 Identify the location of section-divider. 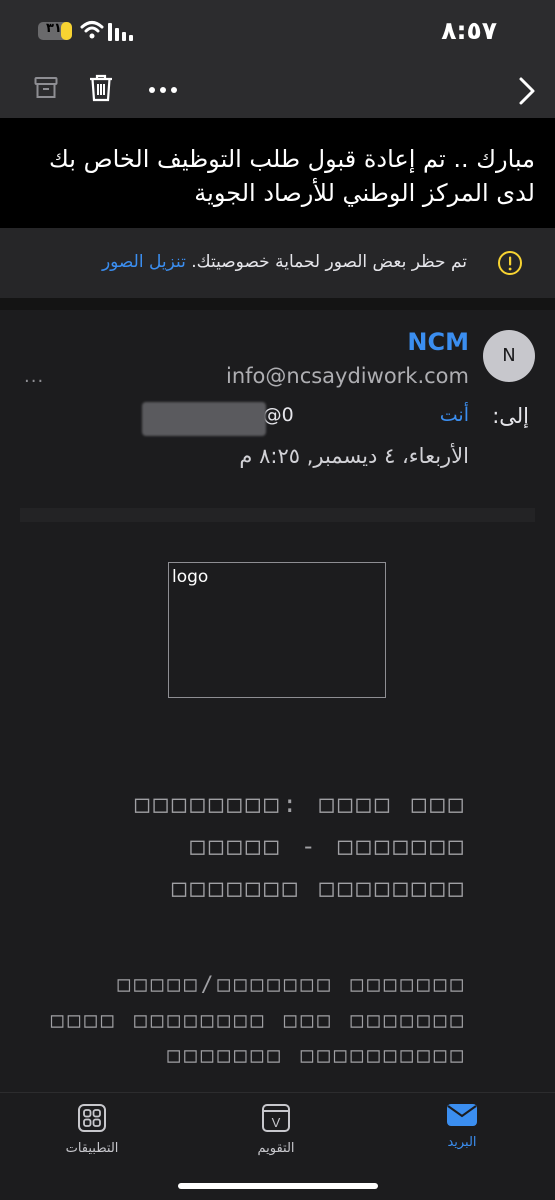
(277, 304).